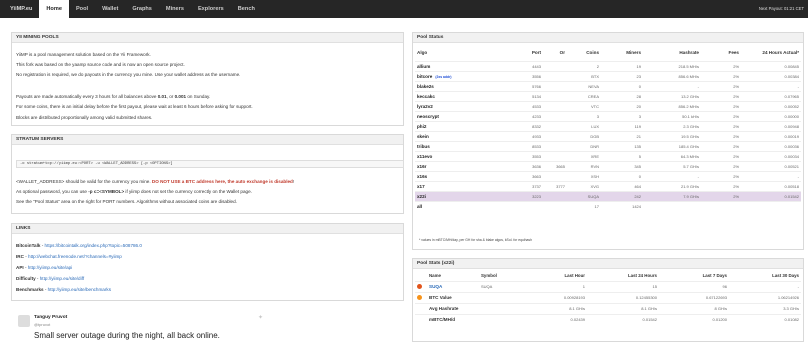 This screenshot has height=349, width=808. I want to click on stats-last-hour: 1, so click(557, 286).